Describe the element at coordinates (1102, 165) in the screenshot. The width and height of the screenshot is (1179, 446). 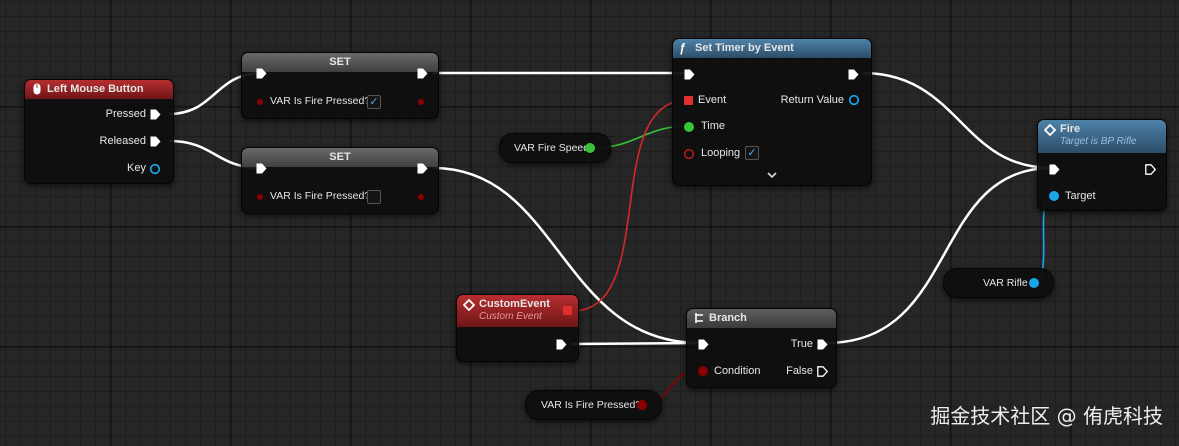
I see `fire-function-node: Fire Target is BP Rifle Target` at that location.